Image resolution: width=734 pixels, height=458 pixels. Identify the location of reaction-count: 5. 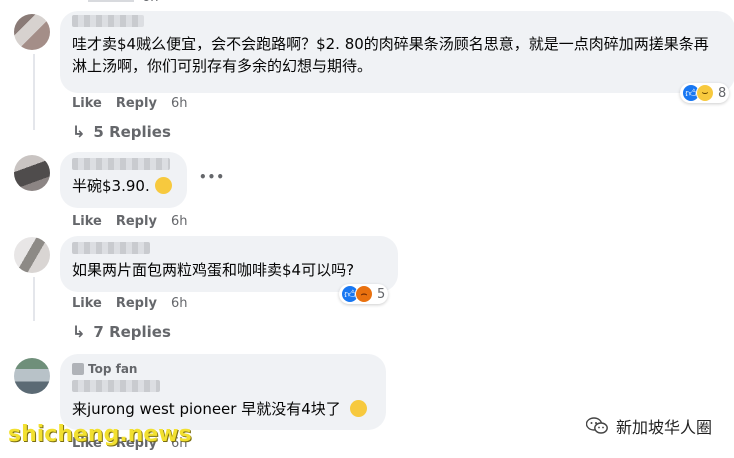
(381, 294).